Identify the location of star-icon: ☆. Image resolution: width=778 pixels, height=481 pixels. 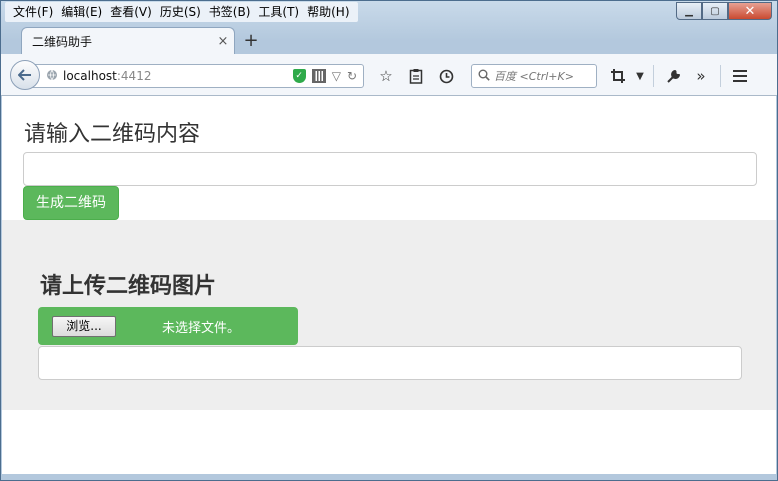
(386, 76).